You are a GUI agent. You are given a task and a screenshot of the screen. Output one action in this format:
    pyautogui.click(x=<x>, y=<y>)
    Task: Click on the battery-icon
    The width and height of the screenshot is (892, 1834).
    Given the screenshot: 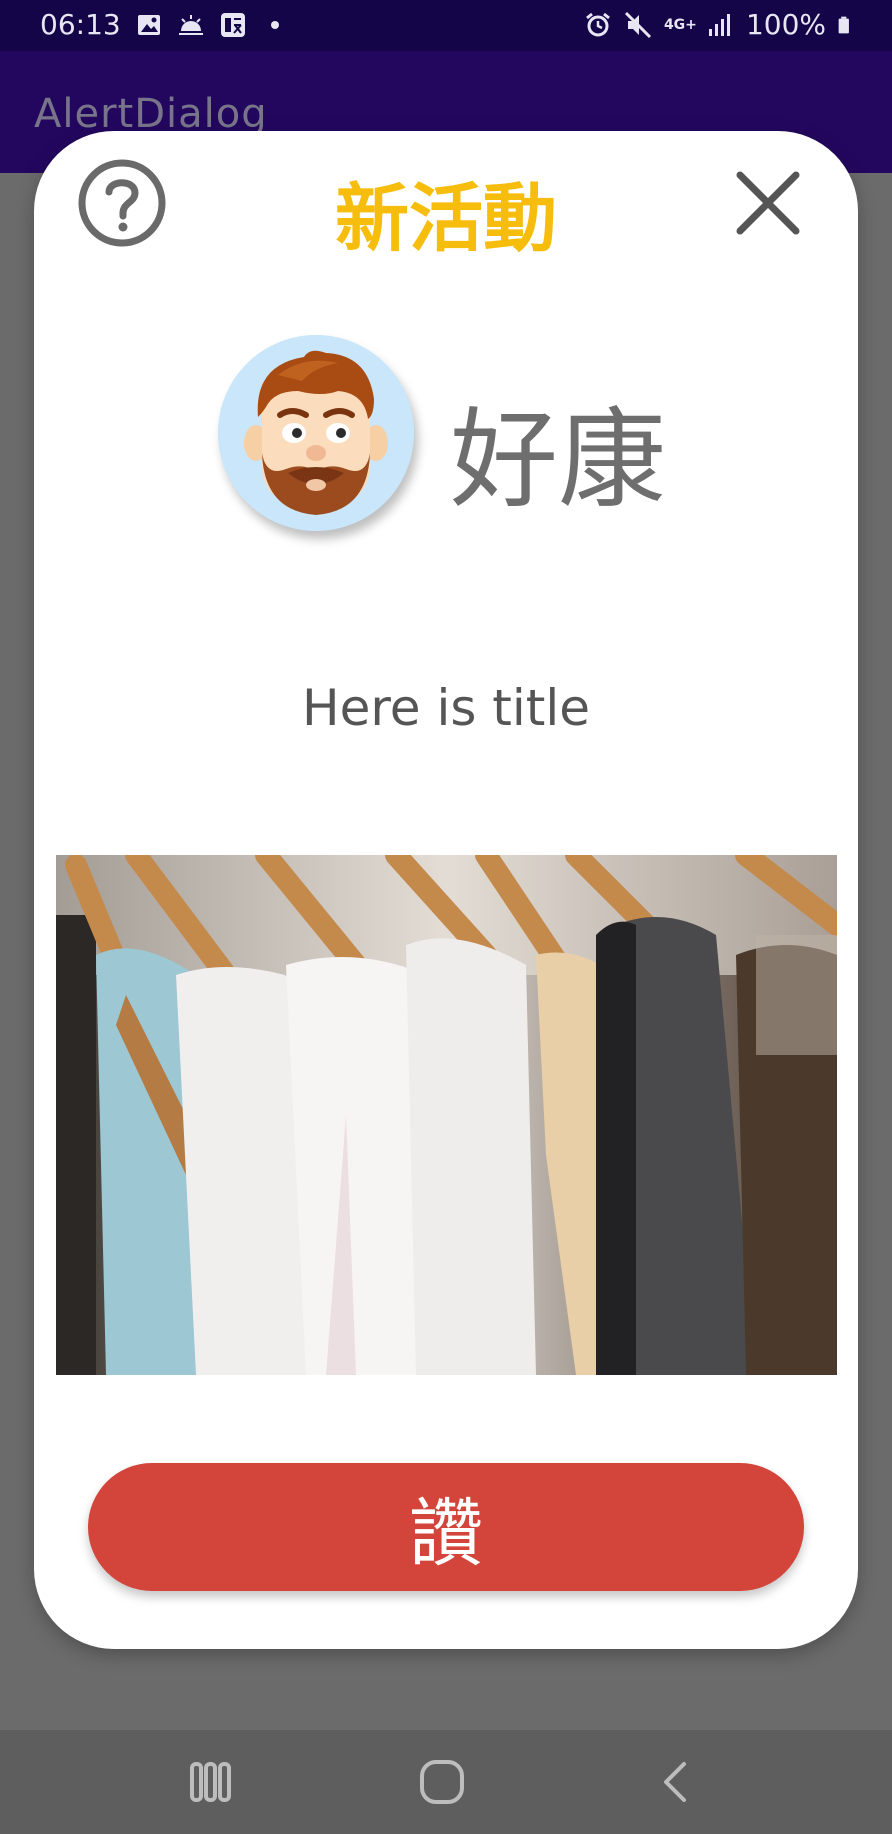 What is the action you would take?
    pyautogui.click(x=843, y=24)
    